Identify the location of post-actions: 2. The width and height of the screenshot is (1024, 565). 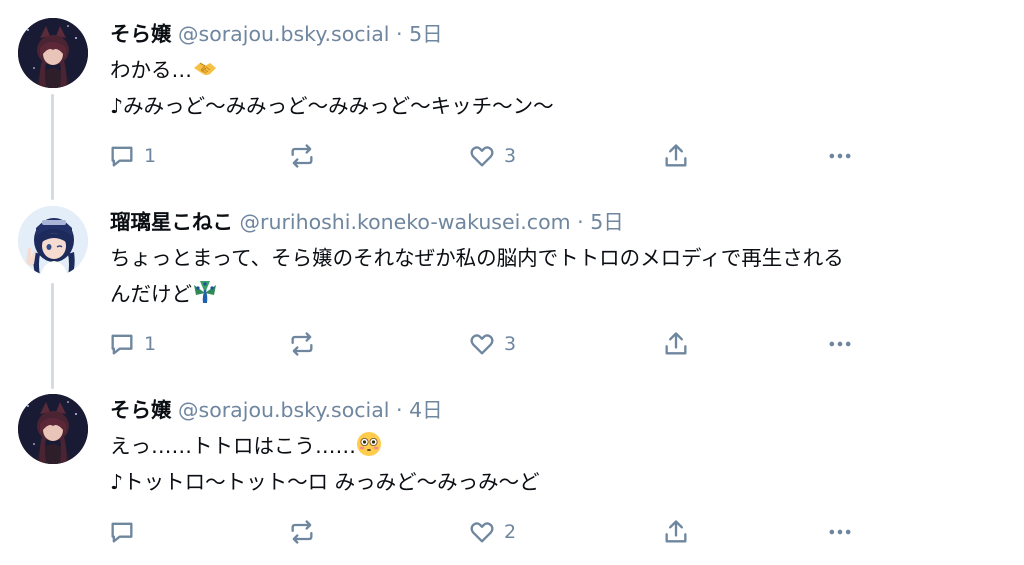
(490, 532).